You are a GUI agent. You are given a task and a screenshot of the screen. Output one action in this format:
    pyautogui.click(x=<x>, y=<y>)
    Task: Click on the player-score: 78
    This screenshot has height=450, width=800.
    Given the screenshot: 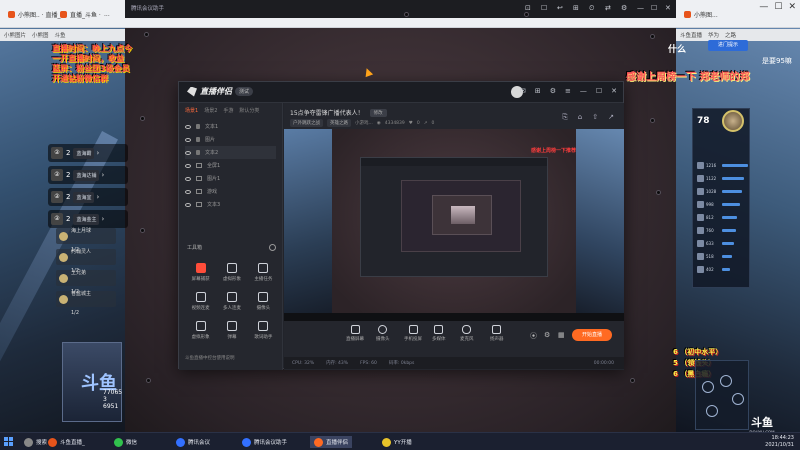 What is the action you would take?
    pyautogui.click(x=703, y=121)
    